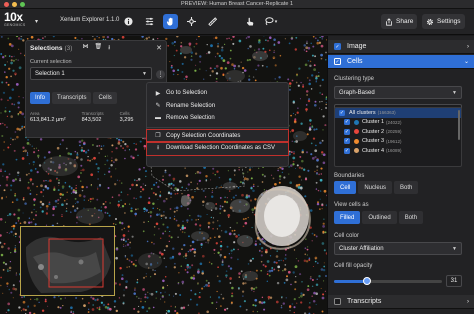 This screenshot has height=314, width=474. What do you see at coordinates (98, 48) in the screenshot?
I see `trash-icon: 🗑` at bounding box center [98, 48].